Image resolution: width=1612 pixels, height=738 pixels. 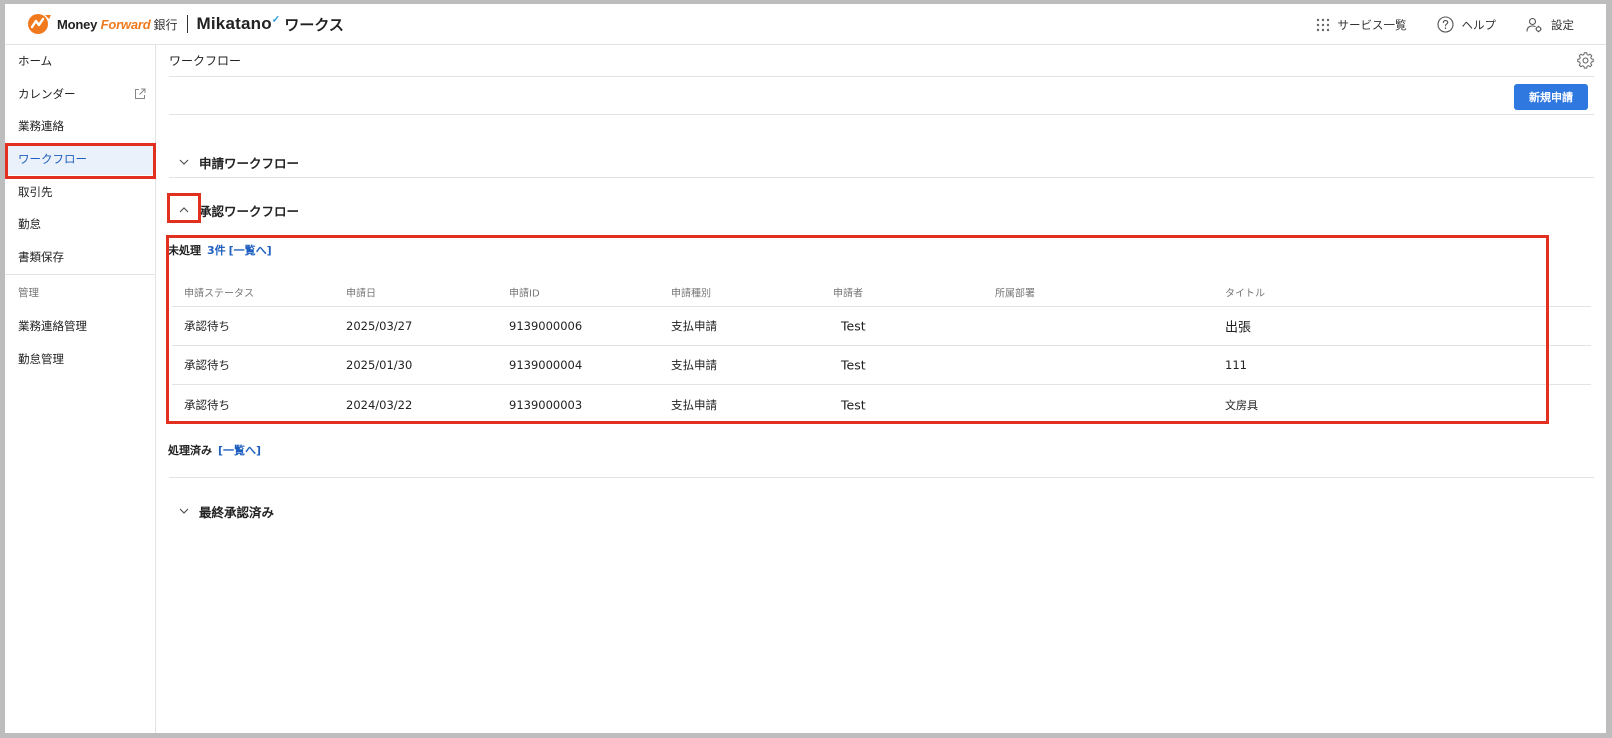 I want to click on section-title: 承認ワークフロー, so click(x=249, y=211).